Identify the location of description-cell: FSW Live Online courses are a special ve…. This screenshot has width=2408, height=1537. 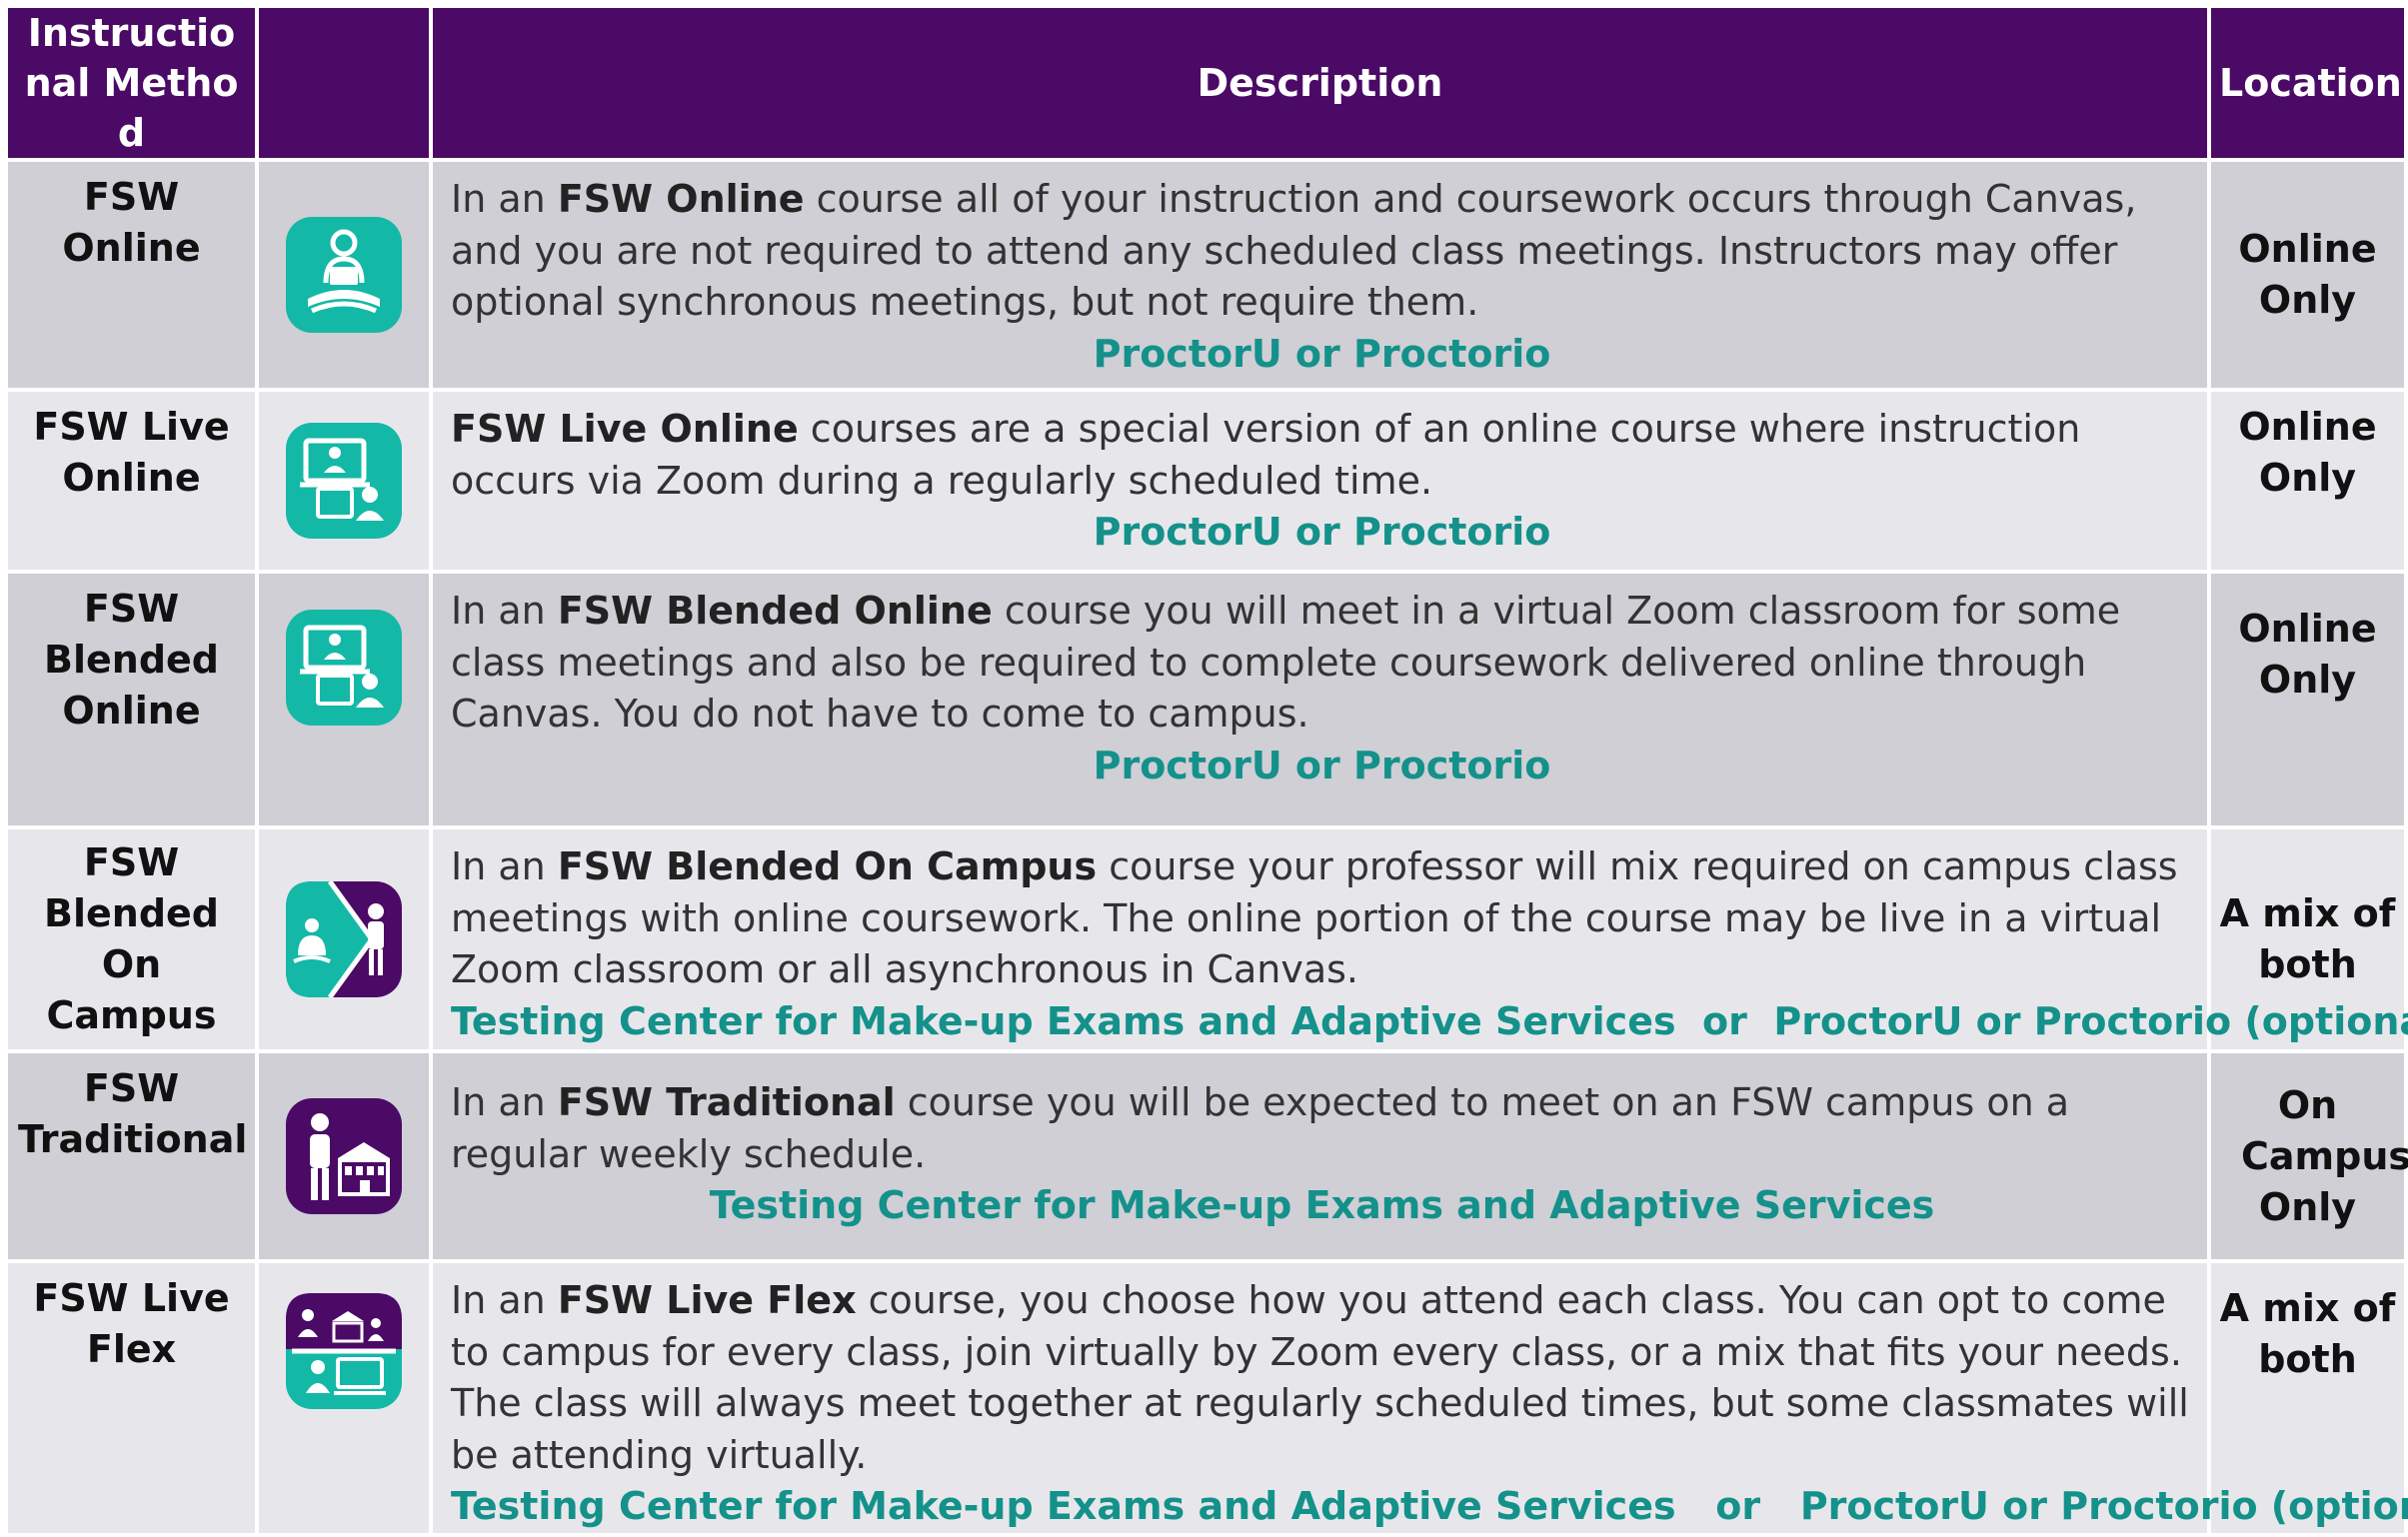
(1320, 481).